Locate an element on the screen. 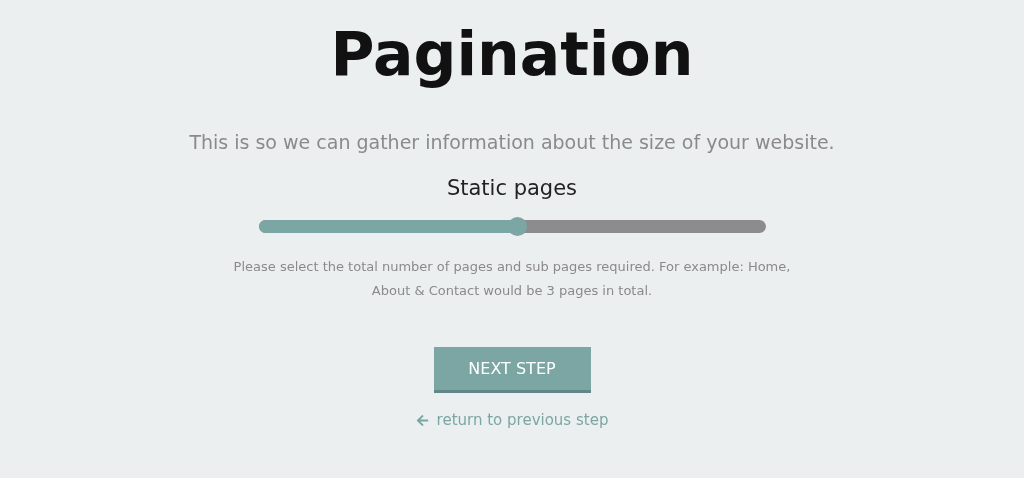  help-text: Please select the total number of pages and sub pages required. For example: Home, About & Contact would be 3 pages in total. is located at coordinates (512, 279).